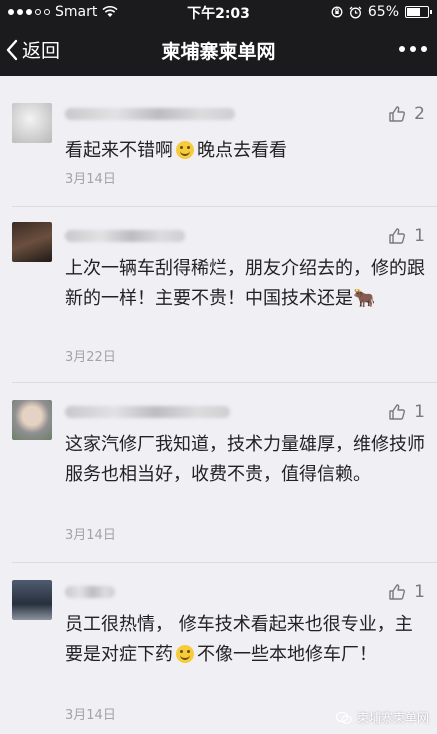  I want to click on orientation-lock-icon, so click(337, 12).